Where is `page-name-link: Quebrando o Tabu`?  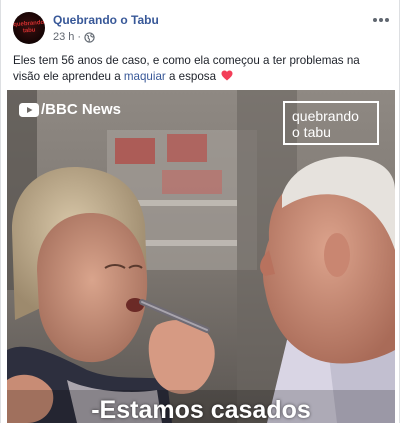
page-name-link: Quebrando o Tabu is located at coordinates (106, 20).